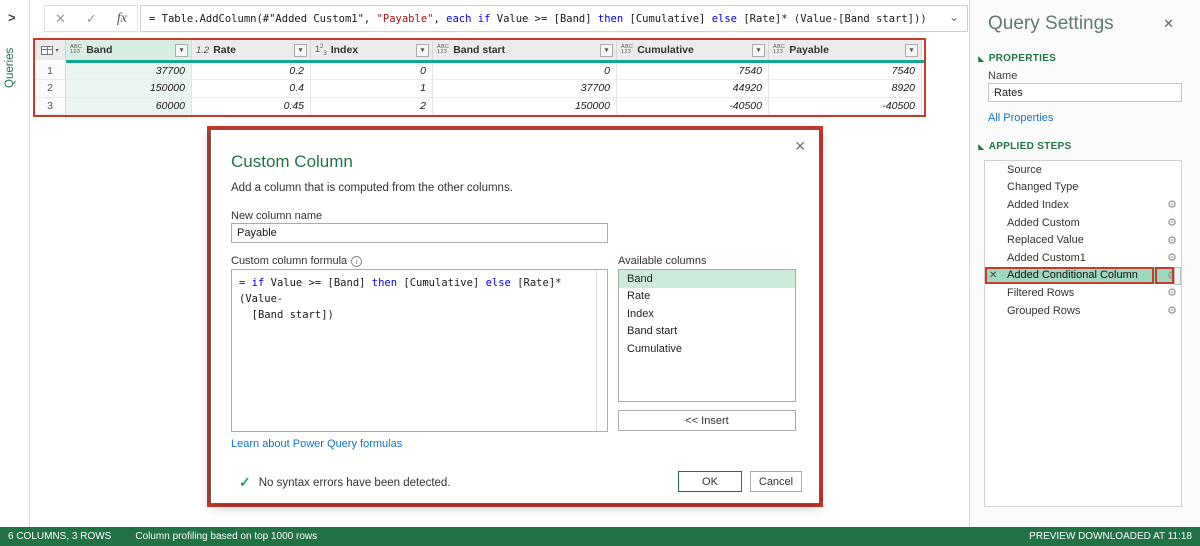 Image resolution: width=1200 pixels, height=546 pixels. Describe the element at coordinates (50, 89) in the screenshot. I see `row-number: 2` at that location.